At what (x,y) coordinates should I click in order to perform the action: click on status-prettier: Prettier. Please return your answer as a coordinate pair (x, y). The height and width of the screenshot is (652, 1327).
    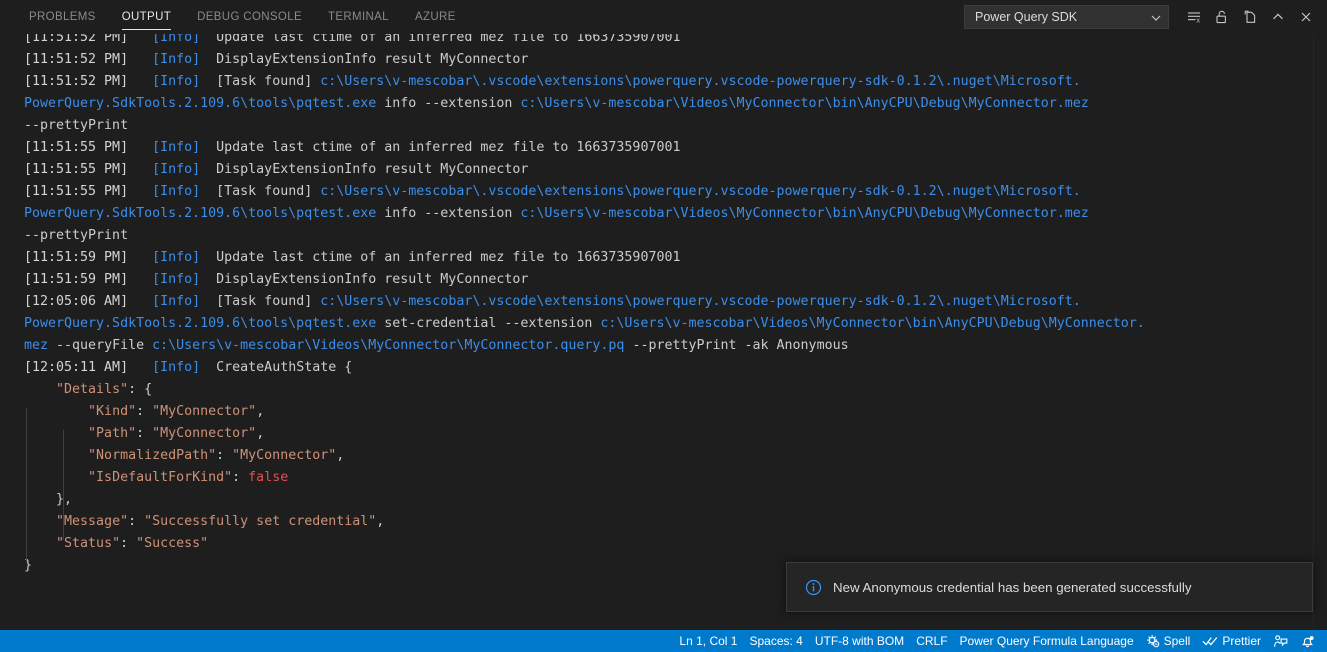
    Looking at the image, I should click on (1231, 641).